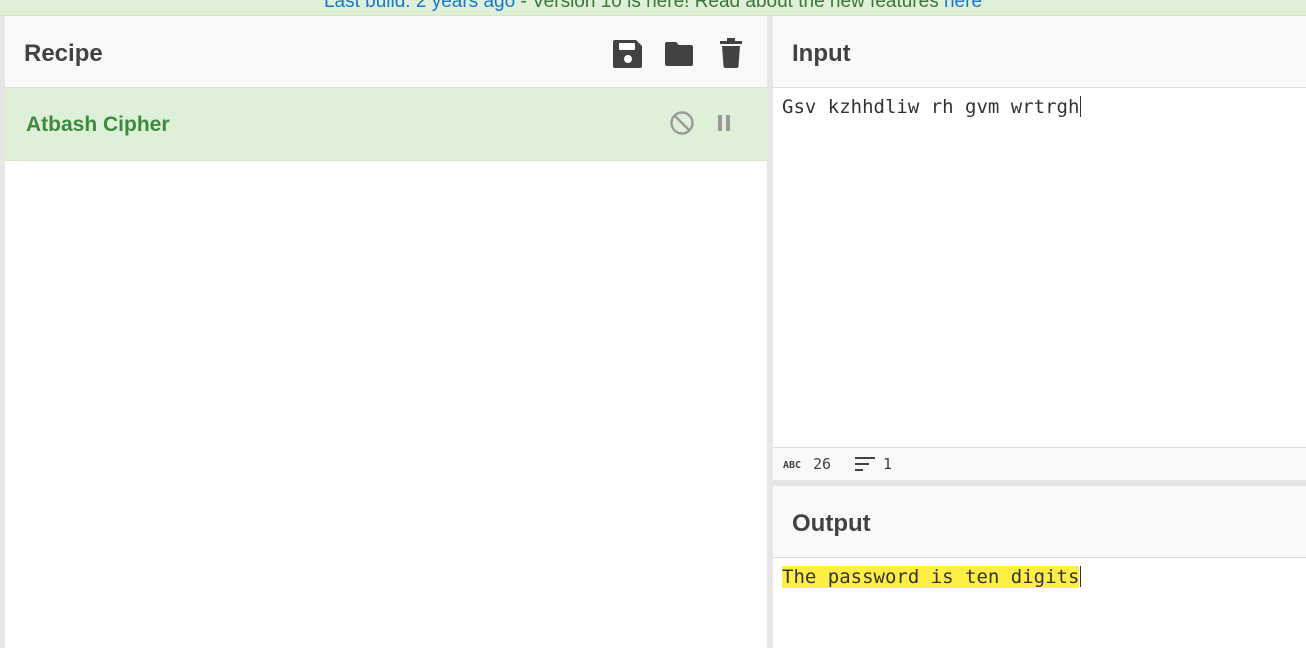  What do you see at coordinates (1039, 463) in the screenshot?
I see `input-status-bar: ABC 26 1` at bounding box center [1039, 463].